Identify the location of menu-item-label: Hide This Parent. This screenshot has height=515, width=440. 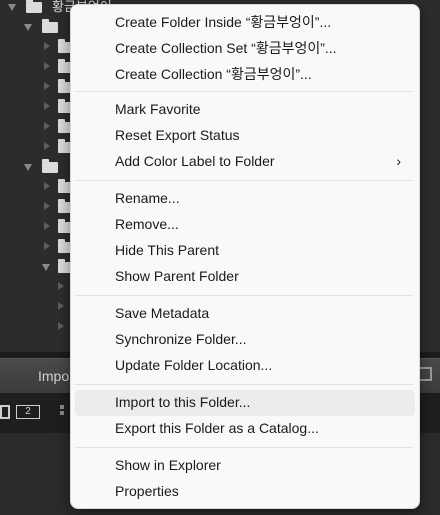
(167, 250).